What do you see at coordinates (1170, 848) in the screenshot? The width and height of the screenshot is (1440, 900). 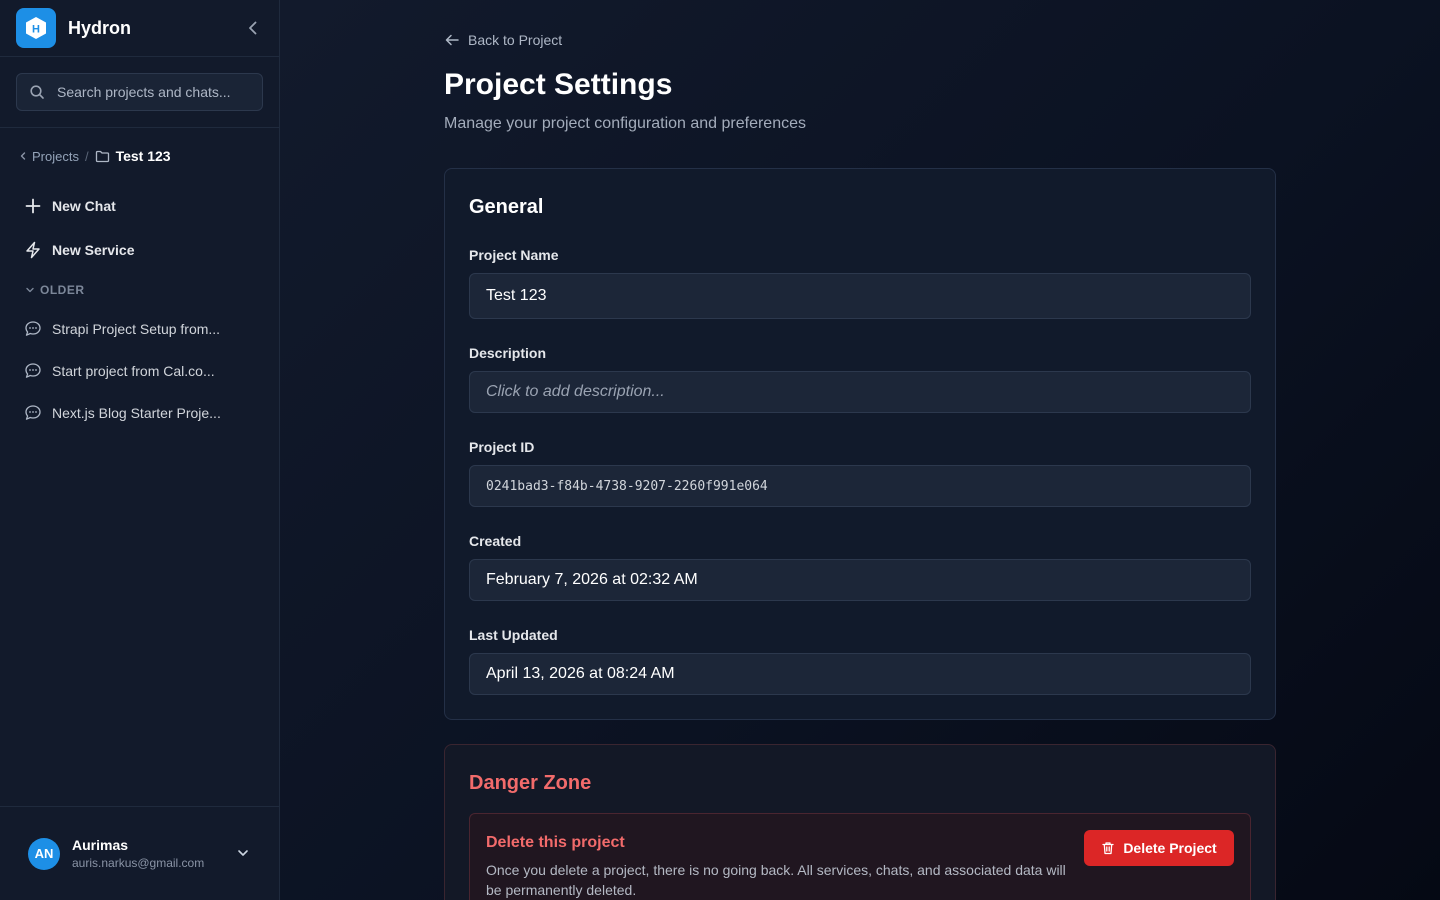 I see `delete-project-label: Delete Project` at bounding box center [1170, 848].